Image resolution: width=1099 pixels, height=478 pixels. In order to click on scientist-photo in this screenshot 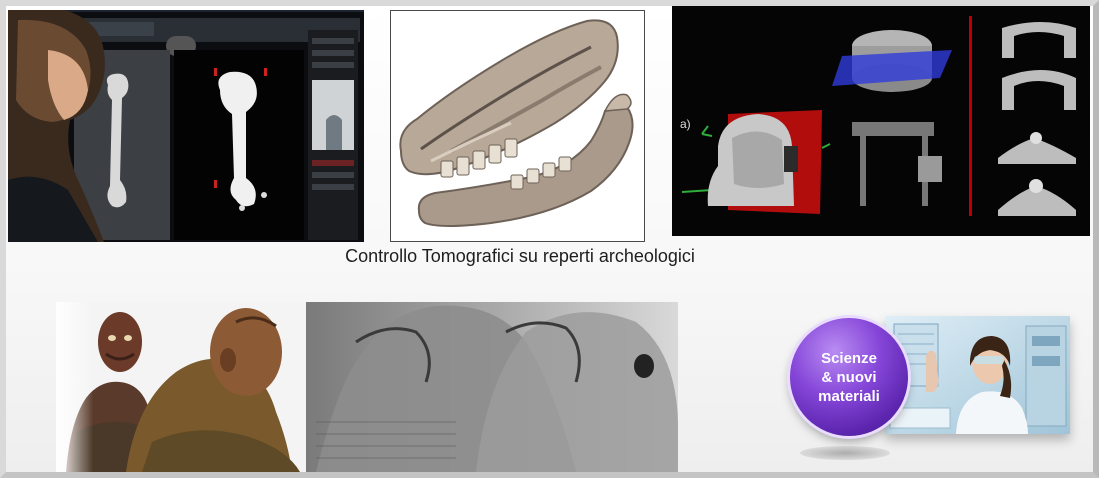, I will do `click(978, 375)`.